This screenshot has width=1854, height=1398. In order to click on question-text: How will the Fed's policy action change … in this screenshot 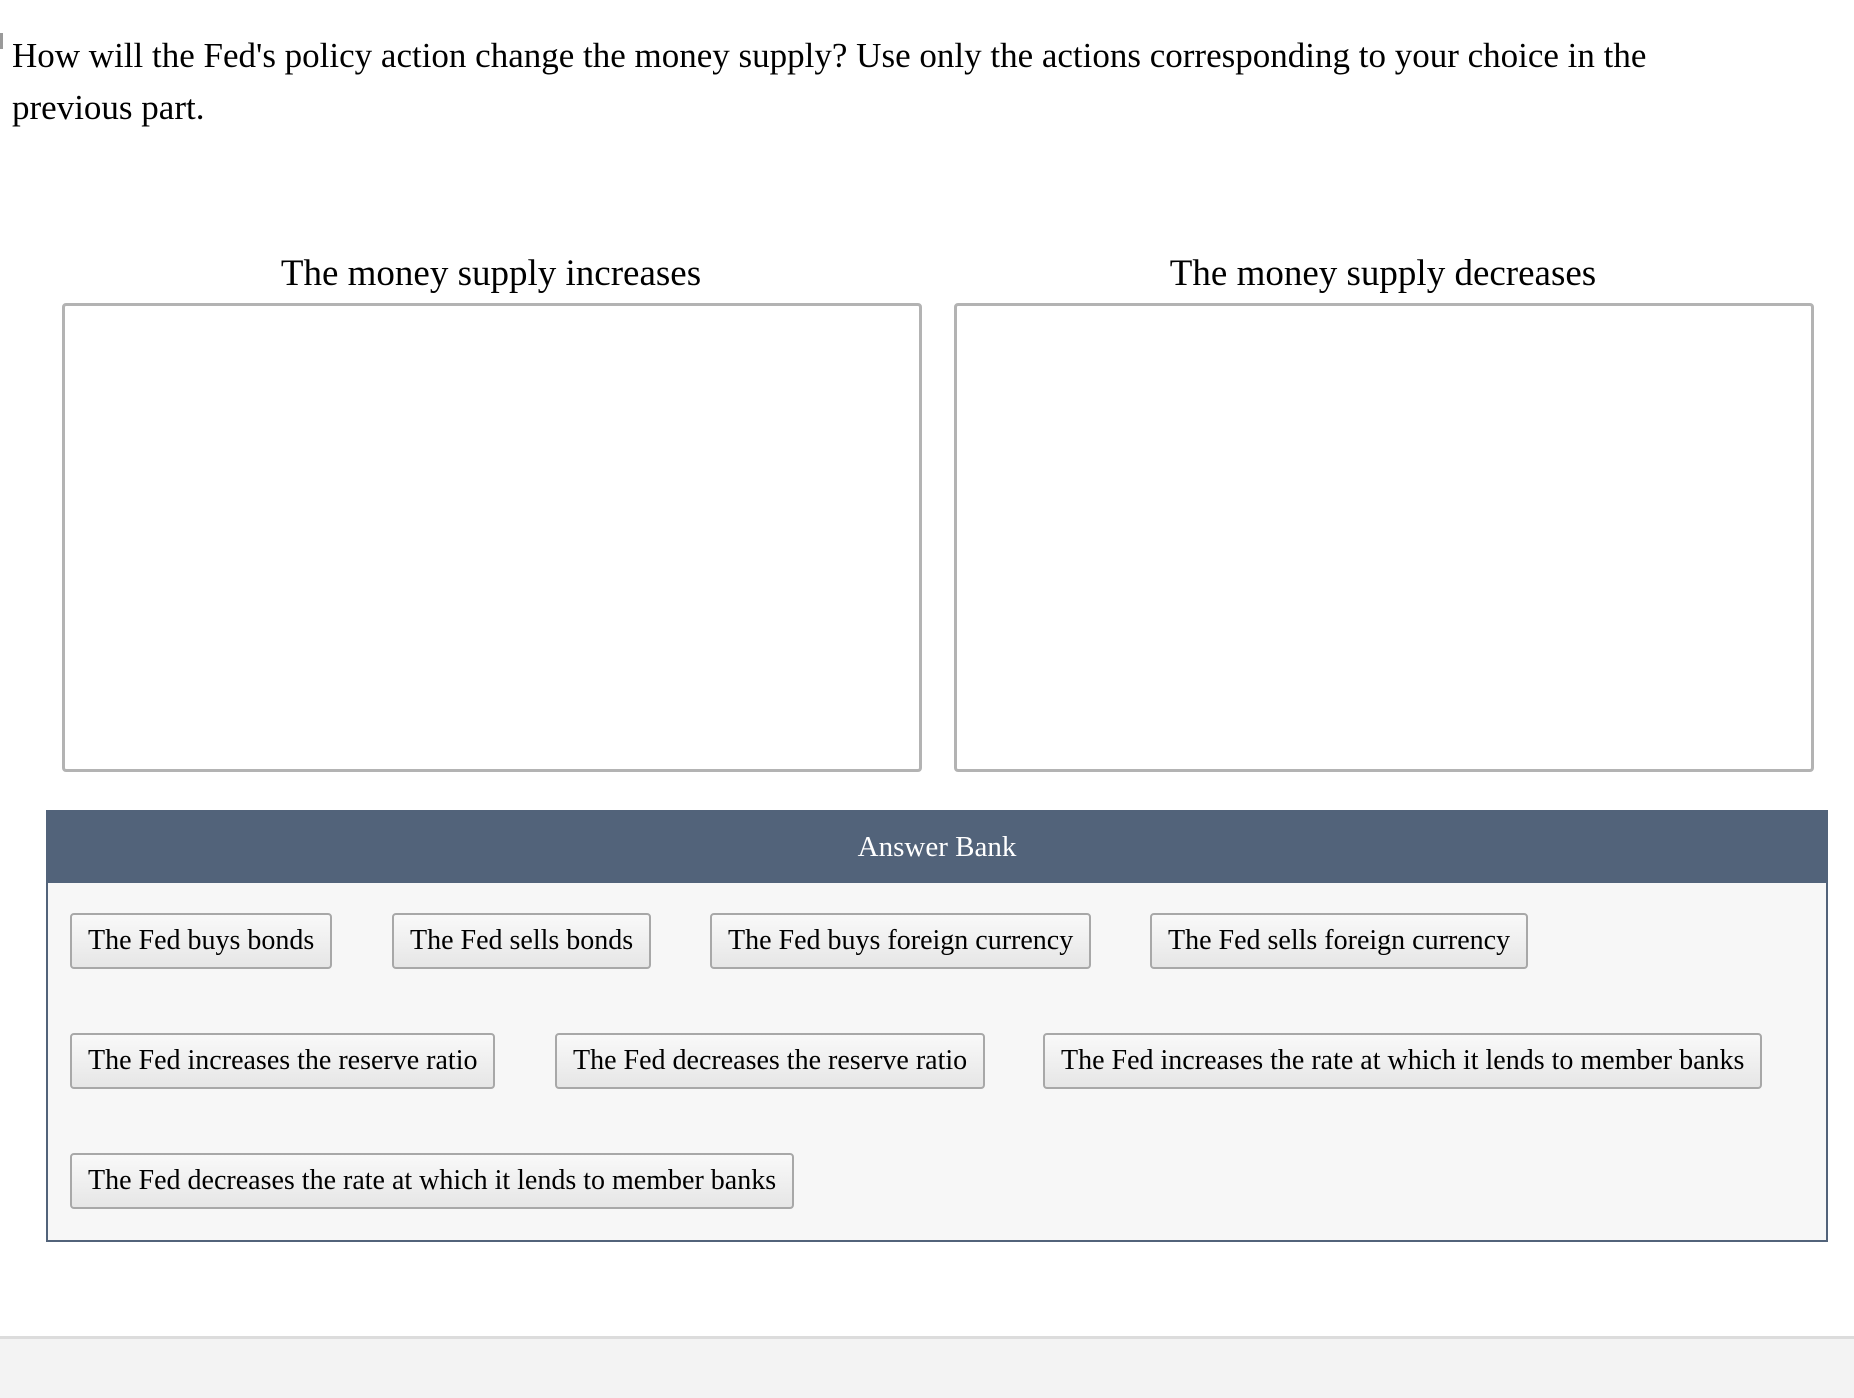, I will do `click(829, 81)`.